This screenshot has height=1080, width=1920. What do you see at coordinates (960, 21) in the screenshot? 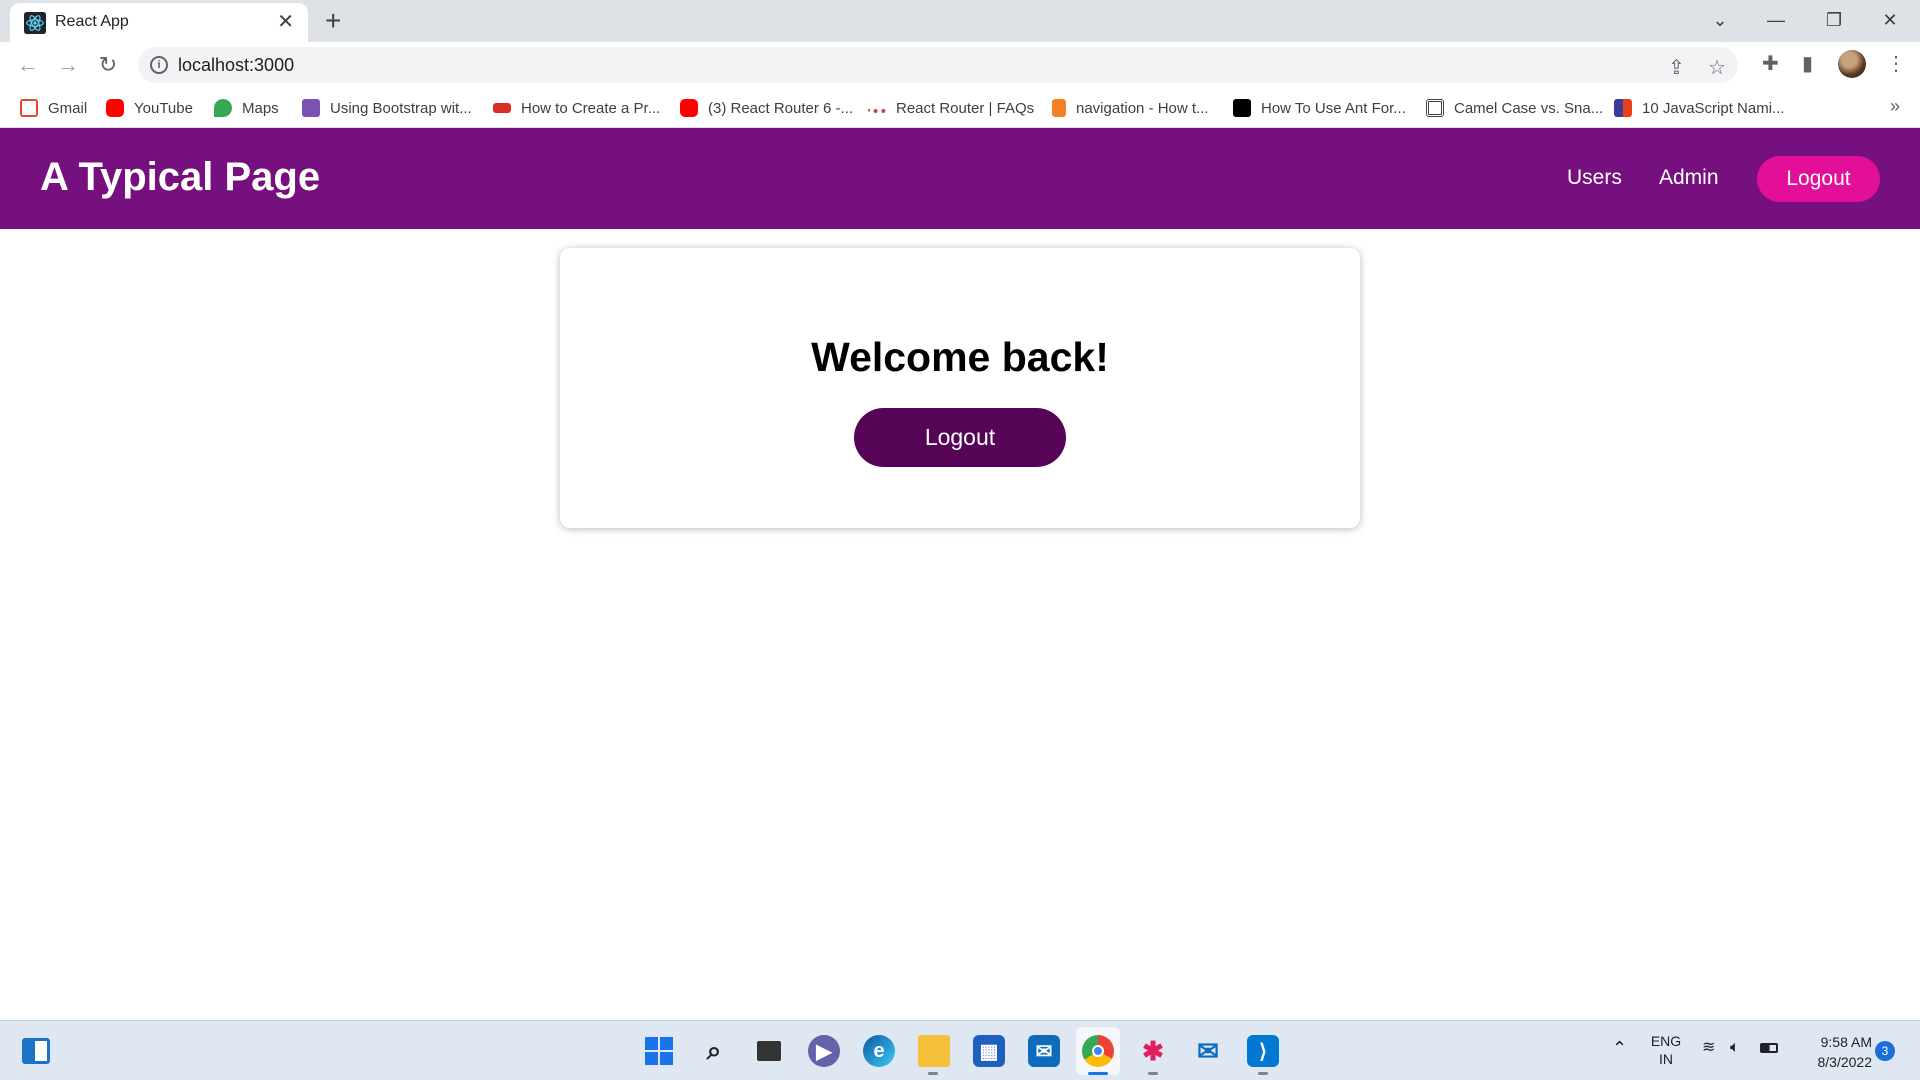
I see `tab-strip: React App ✕ + ⌄ — ❐ ✕` at bounding box center [960, 21].